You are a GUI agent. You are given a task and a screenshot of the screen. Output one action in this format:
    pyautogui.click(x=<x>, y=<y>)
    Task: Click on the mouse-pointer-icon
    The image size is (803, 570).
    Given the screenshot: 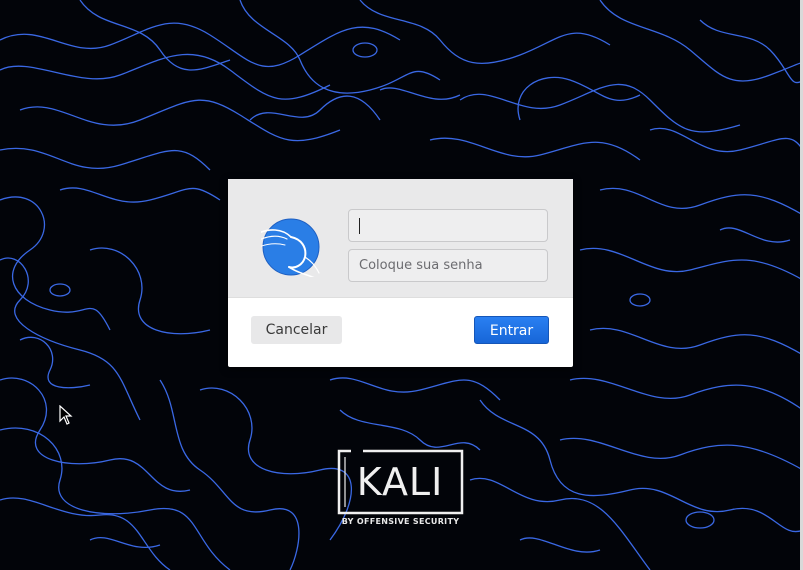 What is the action you would take?
    pyautogui.click(x=66, y=415)
    